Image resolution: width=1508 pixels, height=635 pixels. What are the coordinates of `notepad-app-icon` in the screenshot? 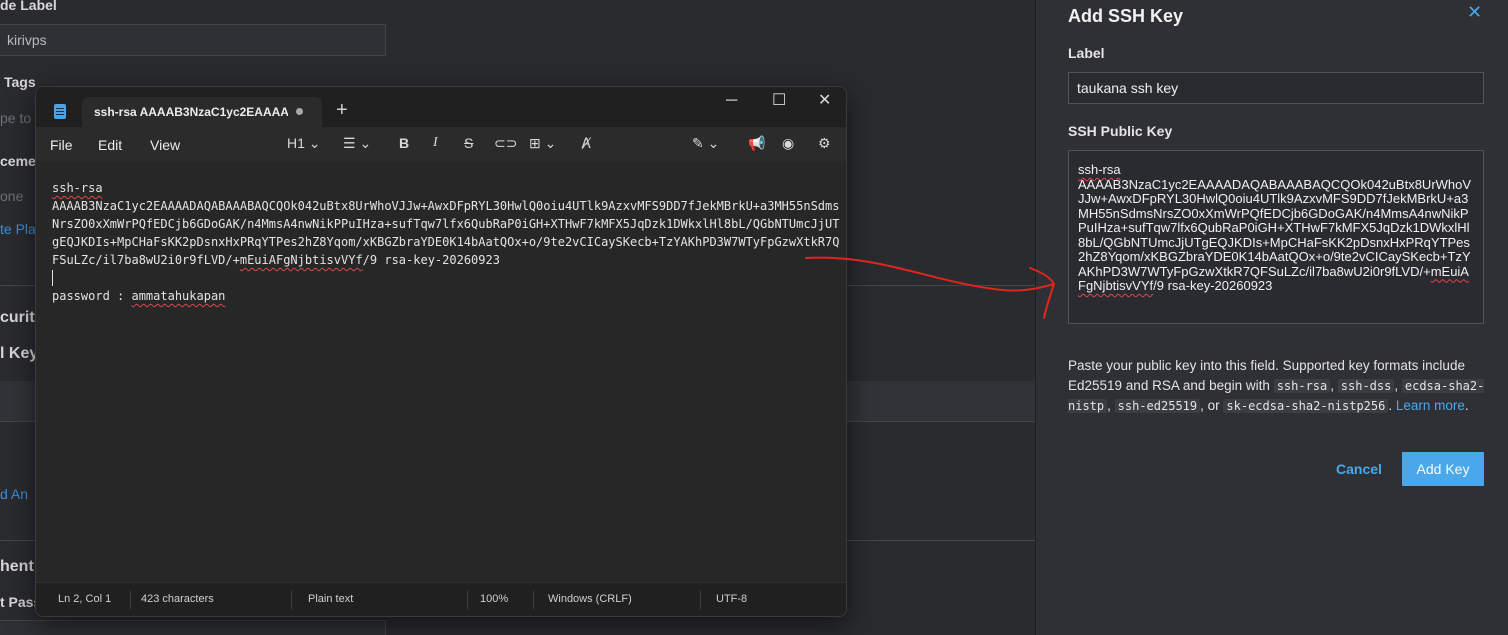 It's located at (60, 111).